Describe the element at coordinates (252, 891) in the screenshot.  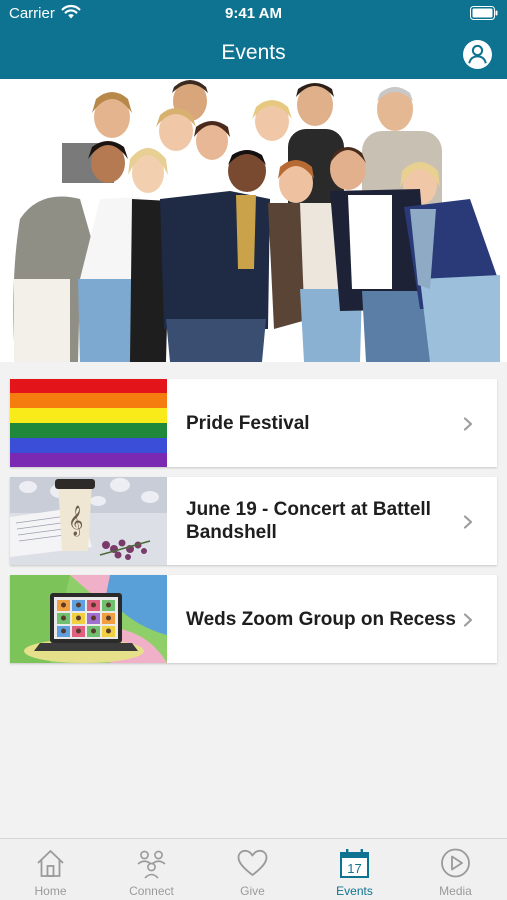
I see `tab-label: Give` at that location.